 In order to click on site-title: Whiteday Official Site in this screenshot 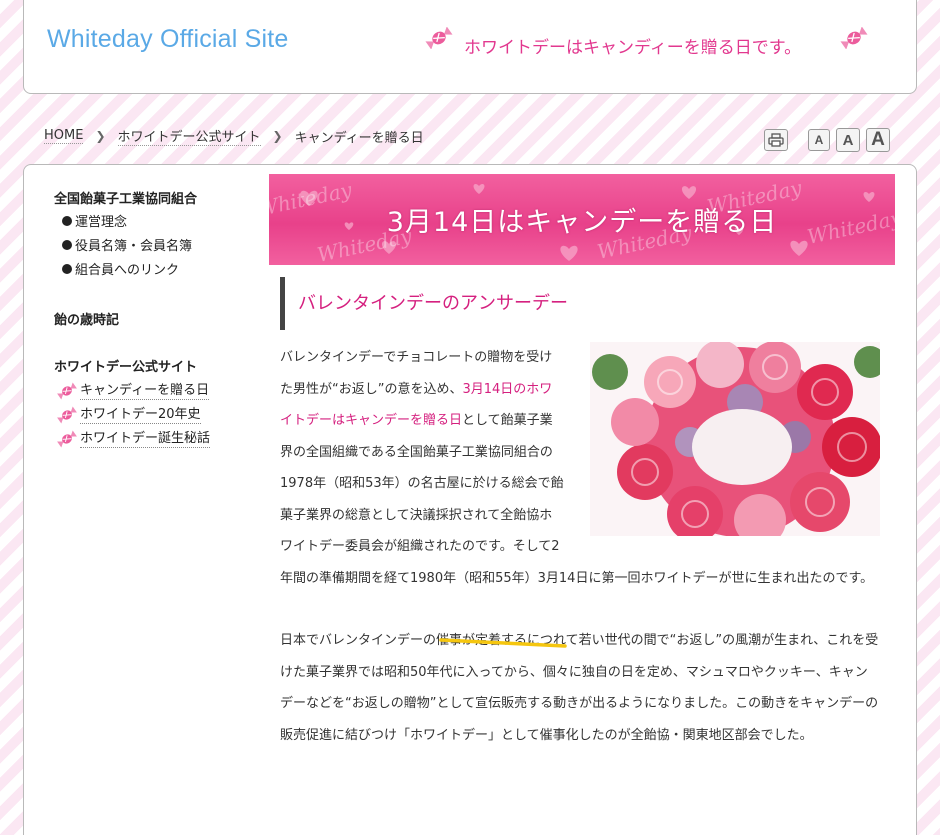, I will do `click(168, 39)`.